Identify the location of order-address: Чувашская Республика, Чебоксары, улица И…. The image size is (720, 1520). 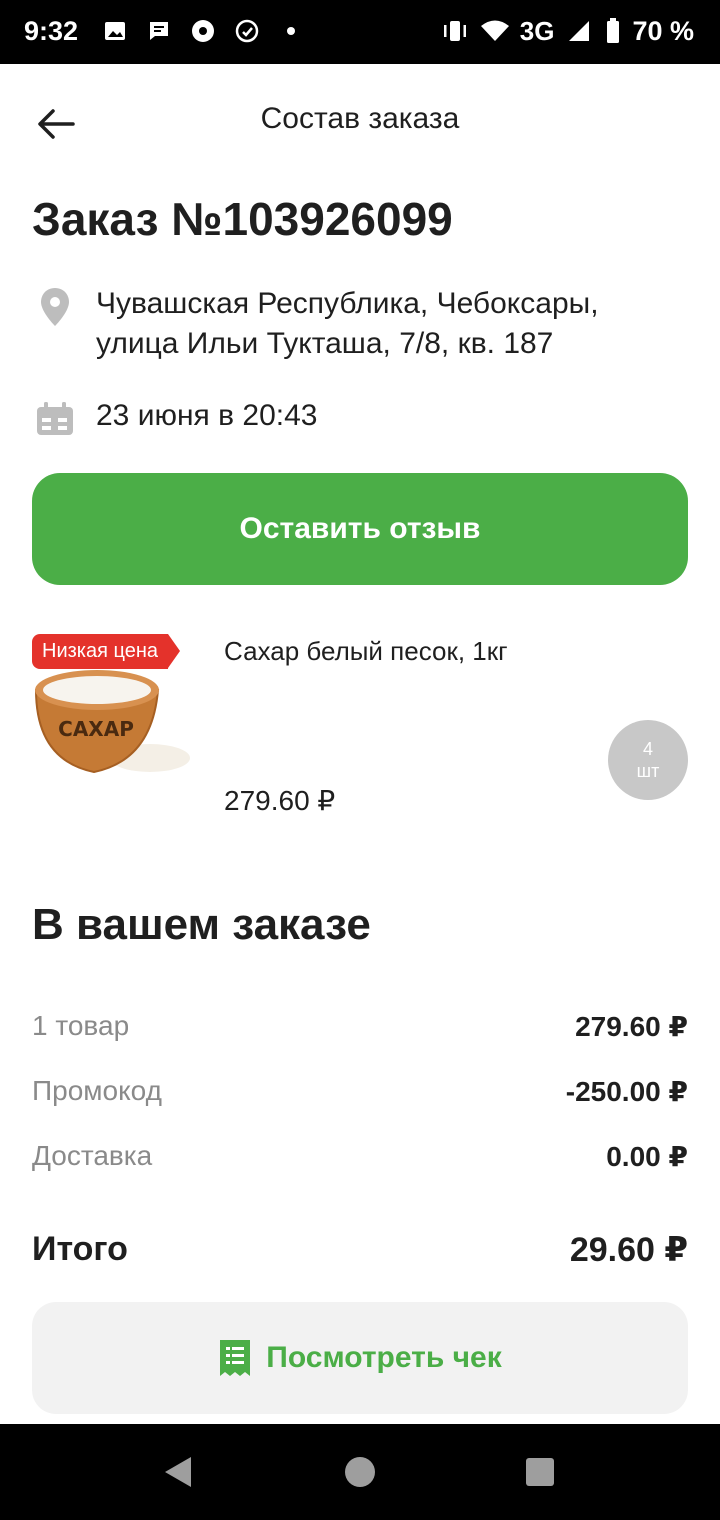
(347, 323).